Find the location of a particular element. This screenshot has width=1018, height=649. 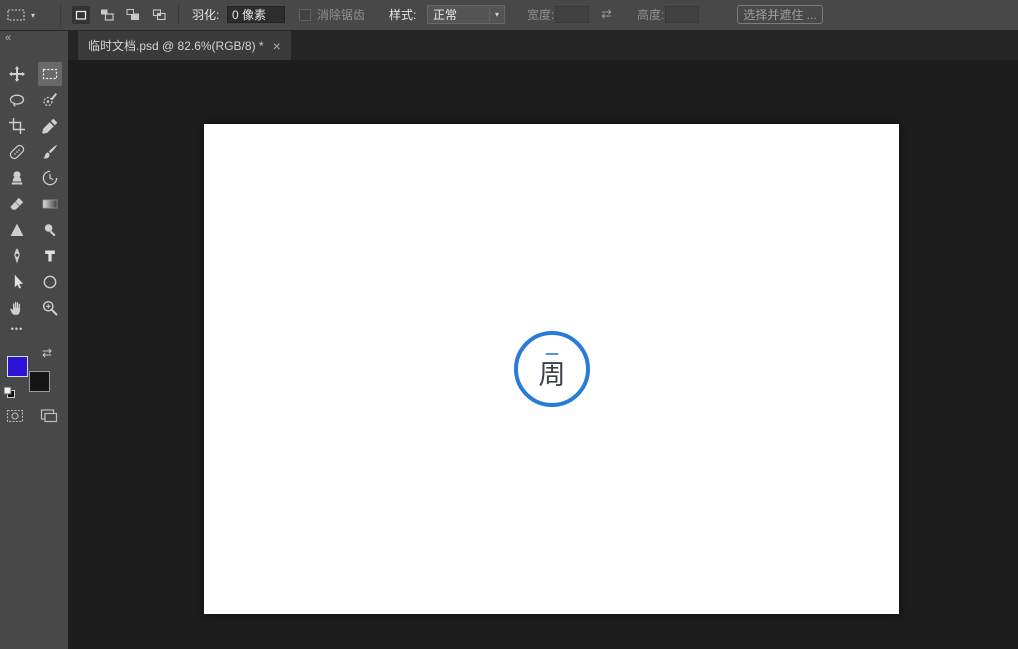

pen-tool is located at coordinates (17, 256).